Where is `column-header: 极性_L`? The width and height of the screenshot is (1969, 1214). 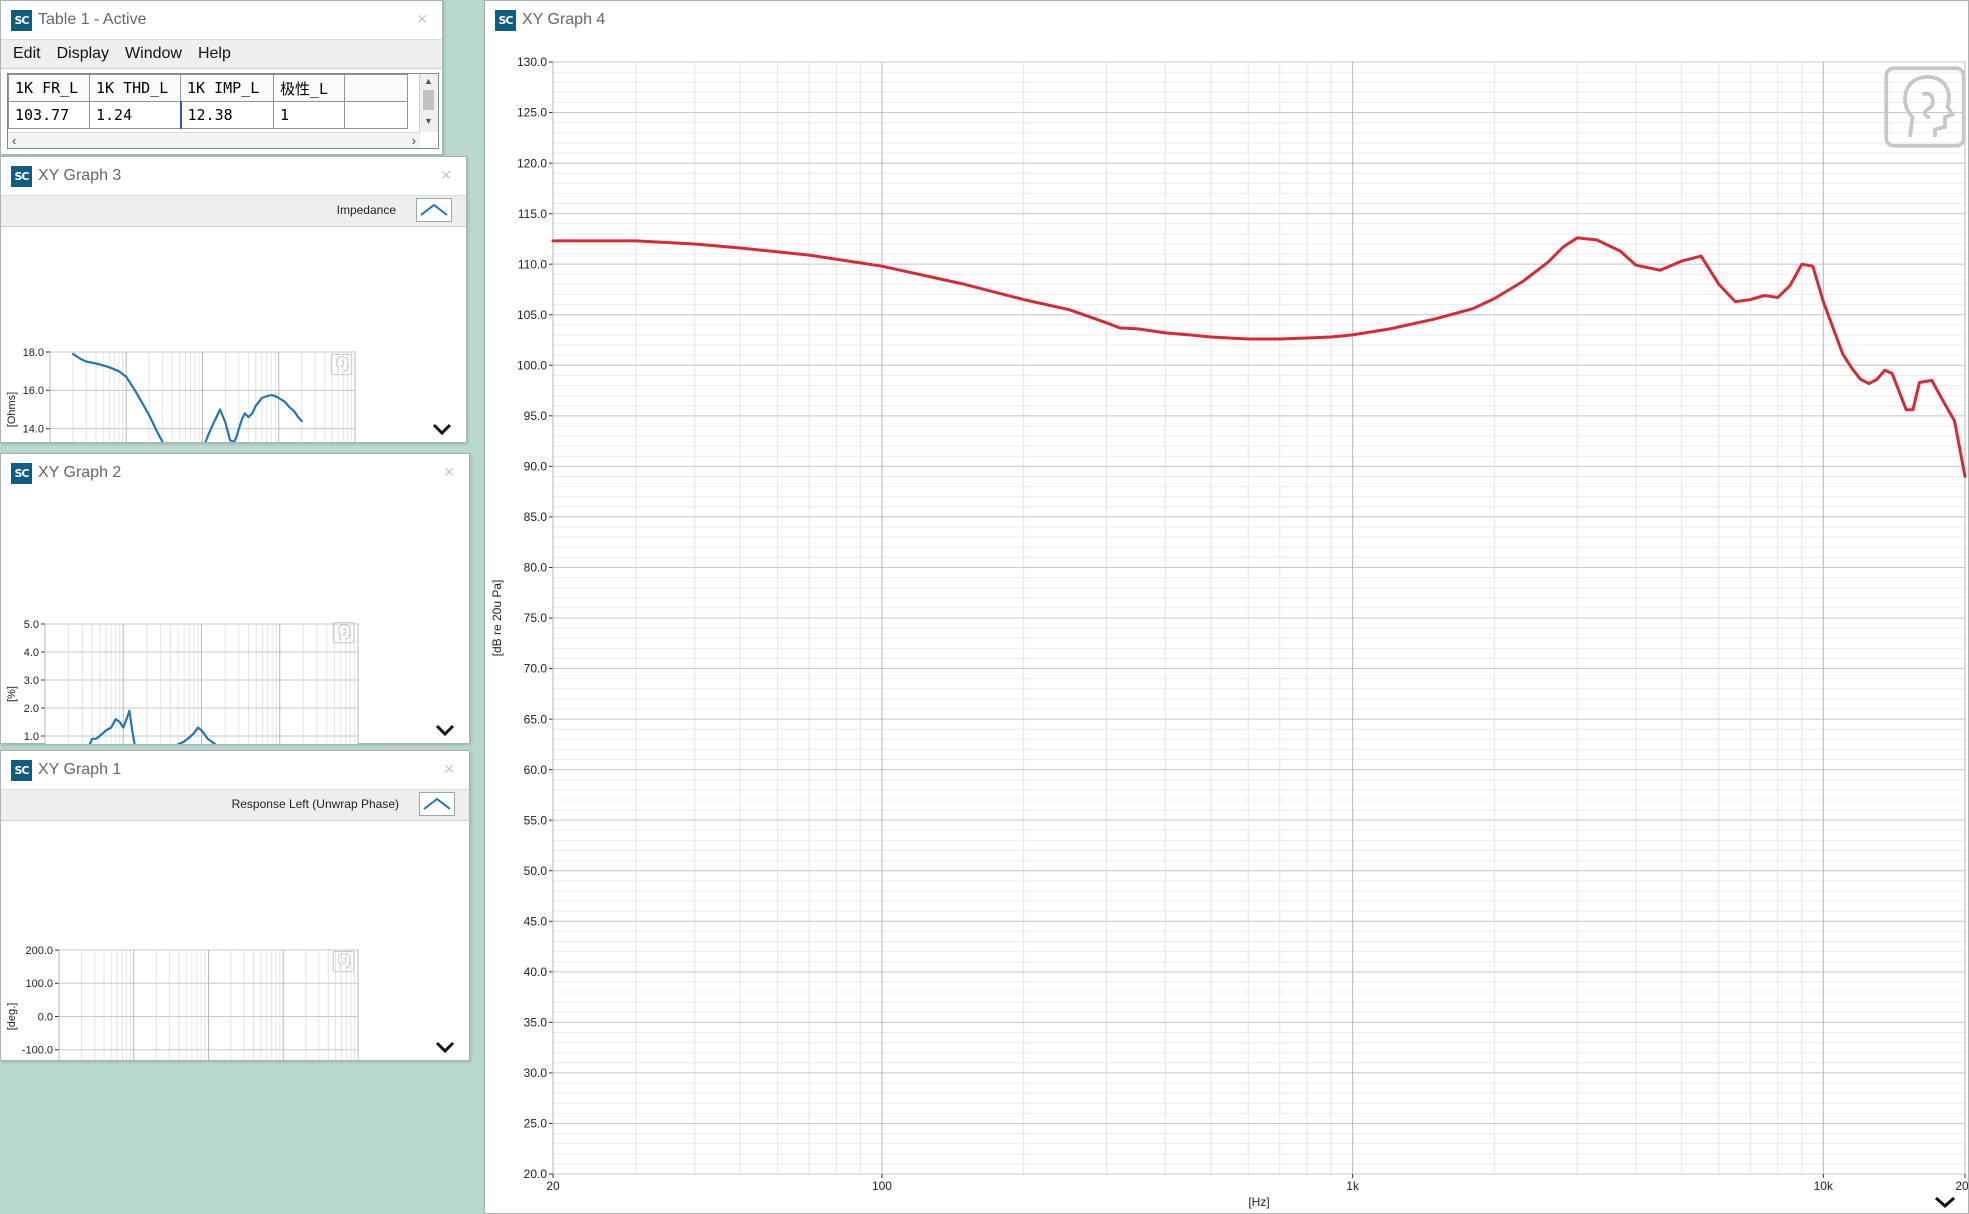 column-header: 极性_L is located at coordinates (309, 88).